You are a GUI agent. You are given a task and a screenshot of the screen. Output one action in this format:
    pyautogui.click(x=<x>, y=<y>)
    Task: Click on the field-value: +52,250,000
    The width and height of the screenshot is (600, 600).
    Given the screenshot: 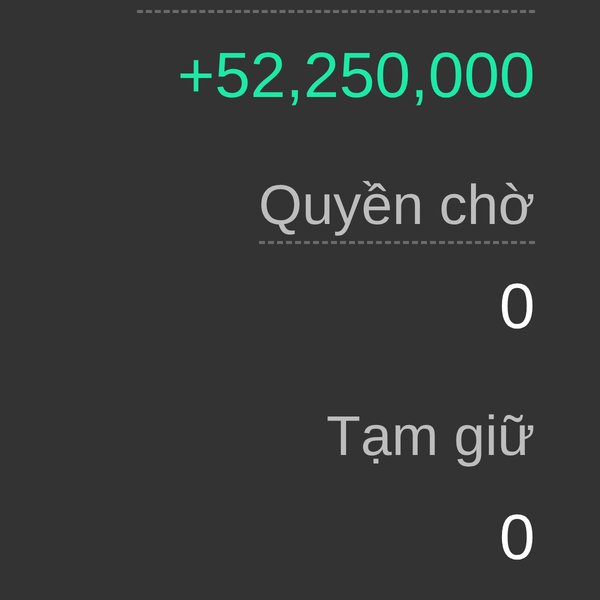 What is the action you would take?
    pyautogui.click(x=356, y=75)
    